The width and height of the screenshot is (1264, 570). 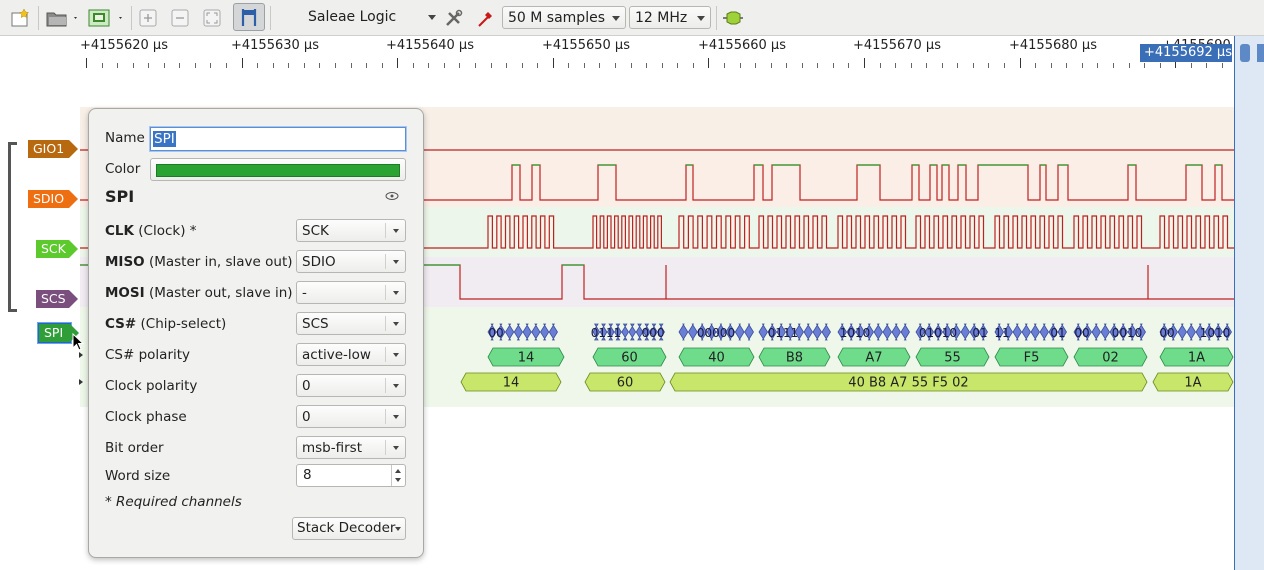 What do you see at coordinates (351, 475) in the screenshot?
I see `word-size-spinbox: 8` at bounding box center [351, 475].